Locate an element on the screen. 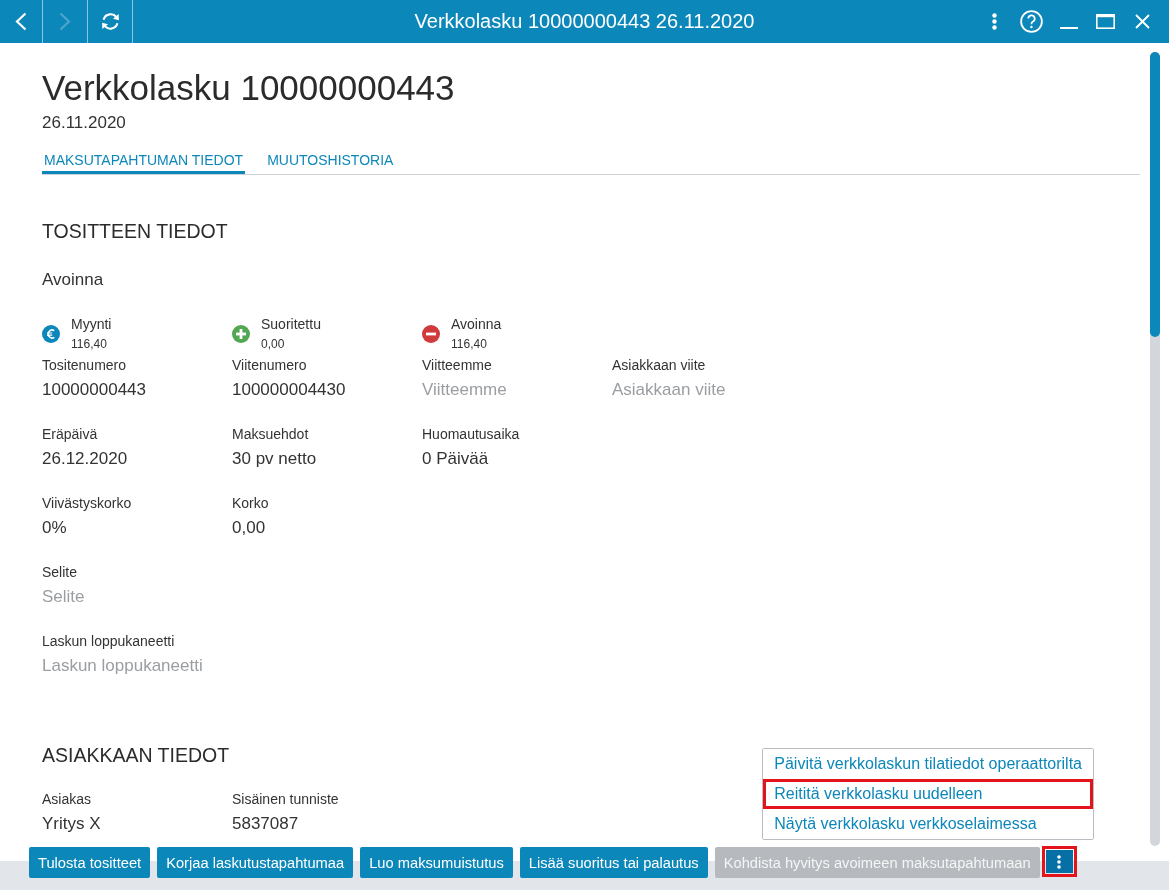 The width and height of the screenshot is (1169, 890). page-date: 26.11.2020 is located at coordinates (84, 123).